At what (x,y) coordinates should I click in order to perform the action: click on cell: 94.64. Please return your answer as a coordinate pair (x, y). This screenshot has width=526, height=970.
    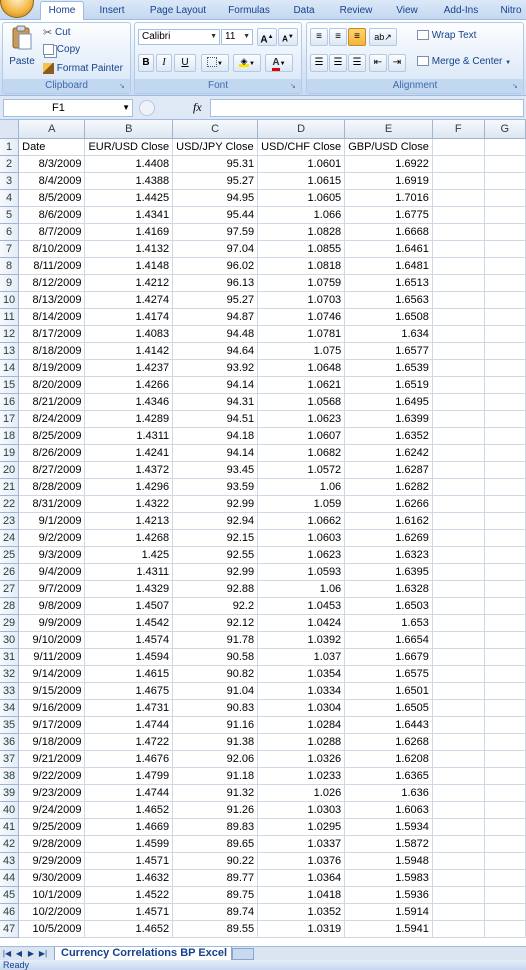
    Looking at the image, I should click on (215, 351).